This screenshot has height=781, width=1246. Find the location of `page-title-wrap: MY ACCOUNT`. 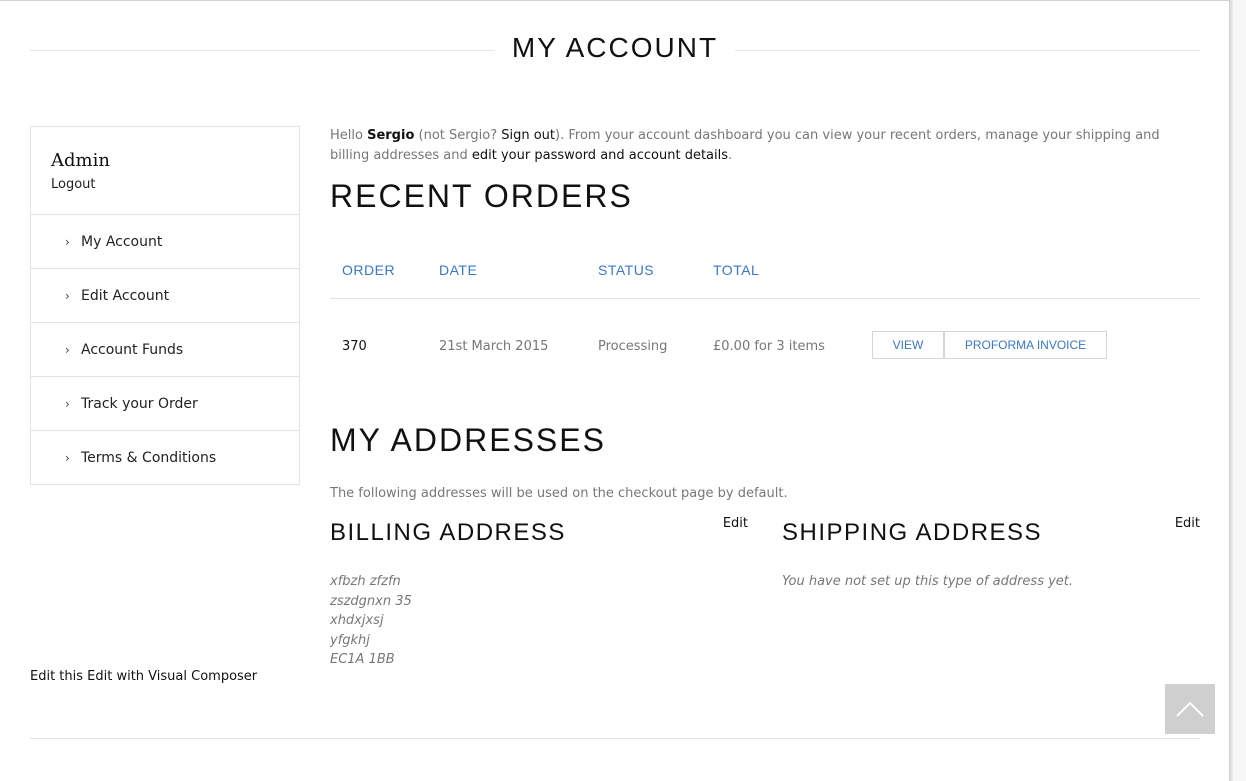

page-title-wrap: MY ACCOUNT is located at coordinates (615, 50).